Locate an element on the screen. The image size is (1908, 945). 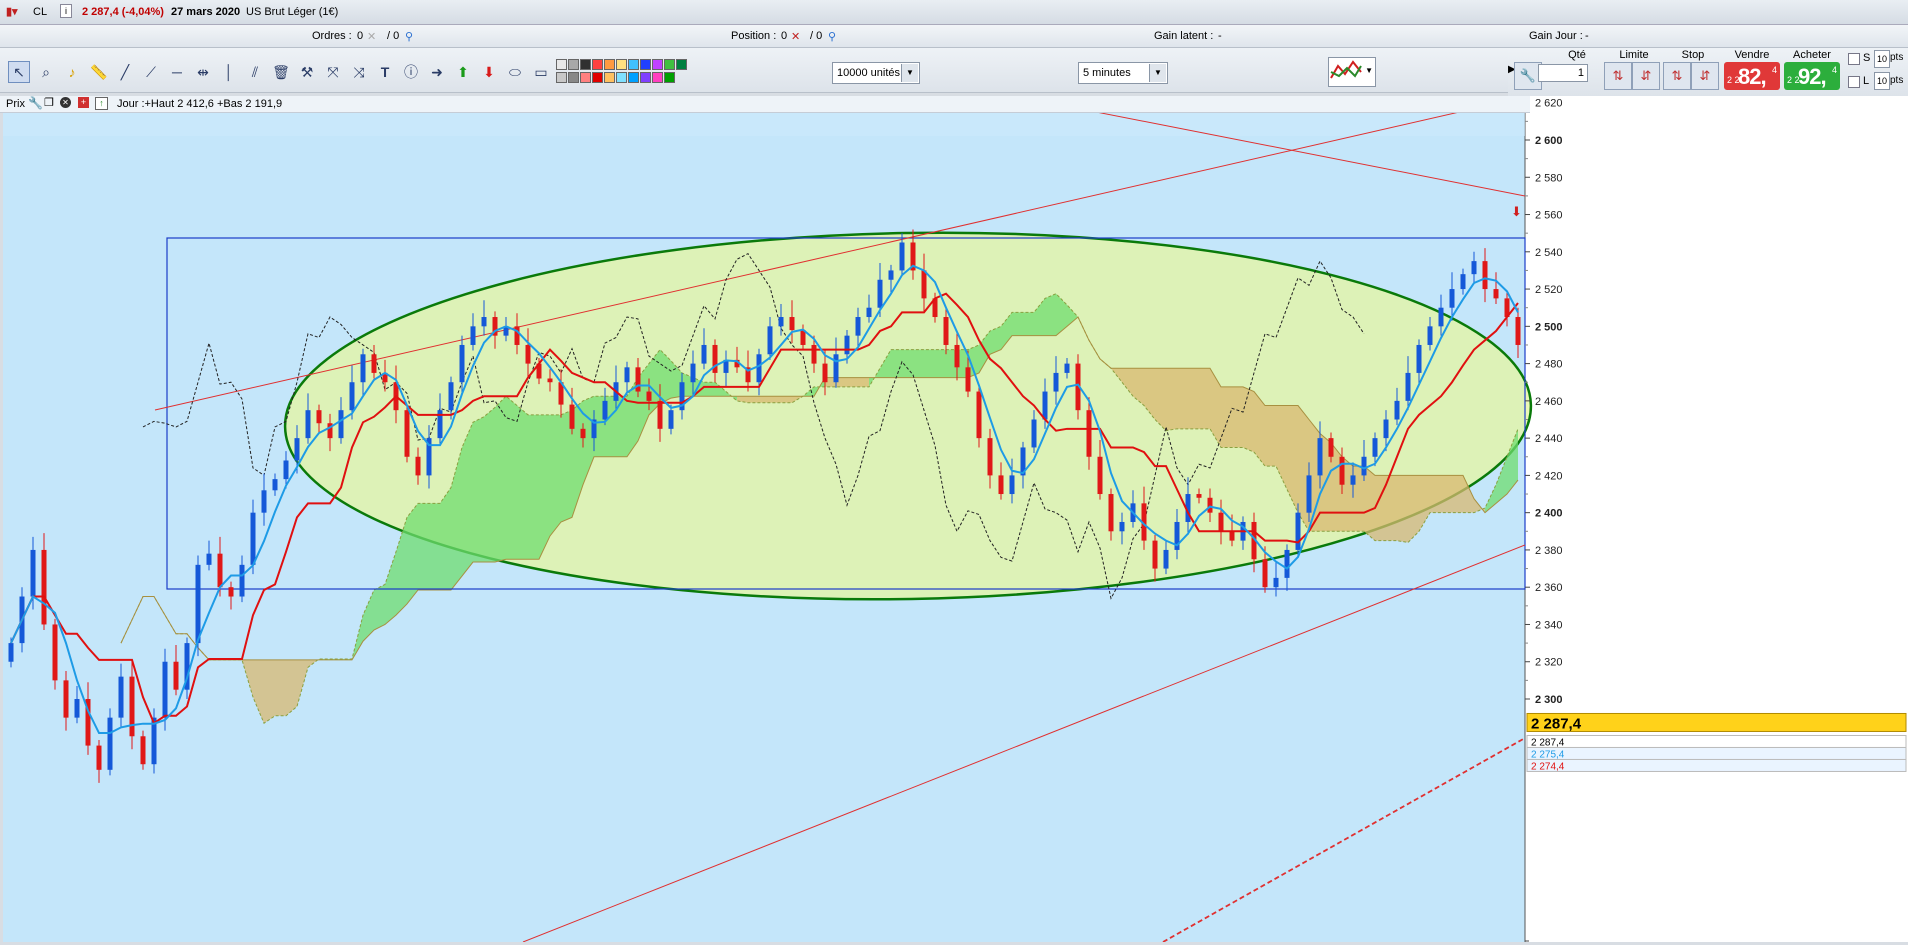
orders-total: / 0 is located at coordinates (393, 36).